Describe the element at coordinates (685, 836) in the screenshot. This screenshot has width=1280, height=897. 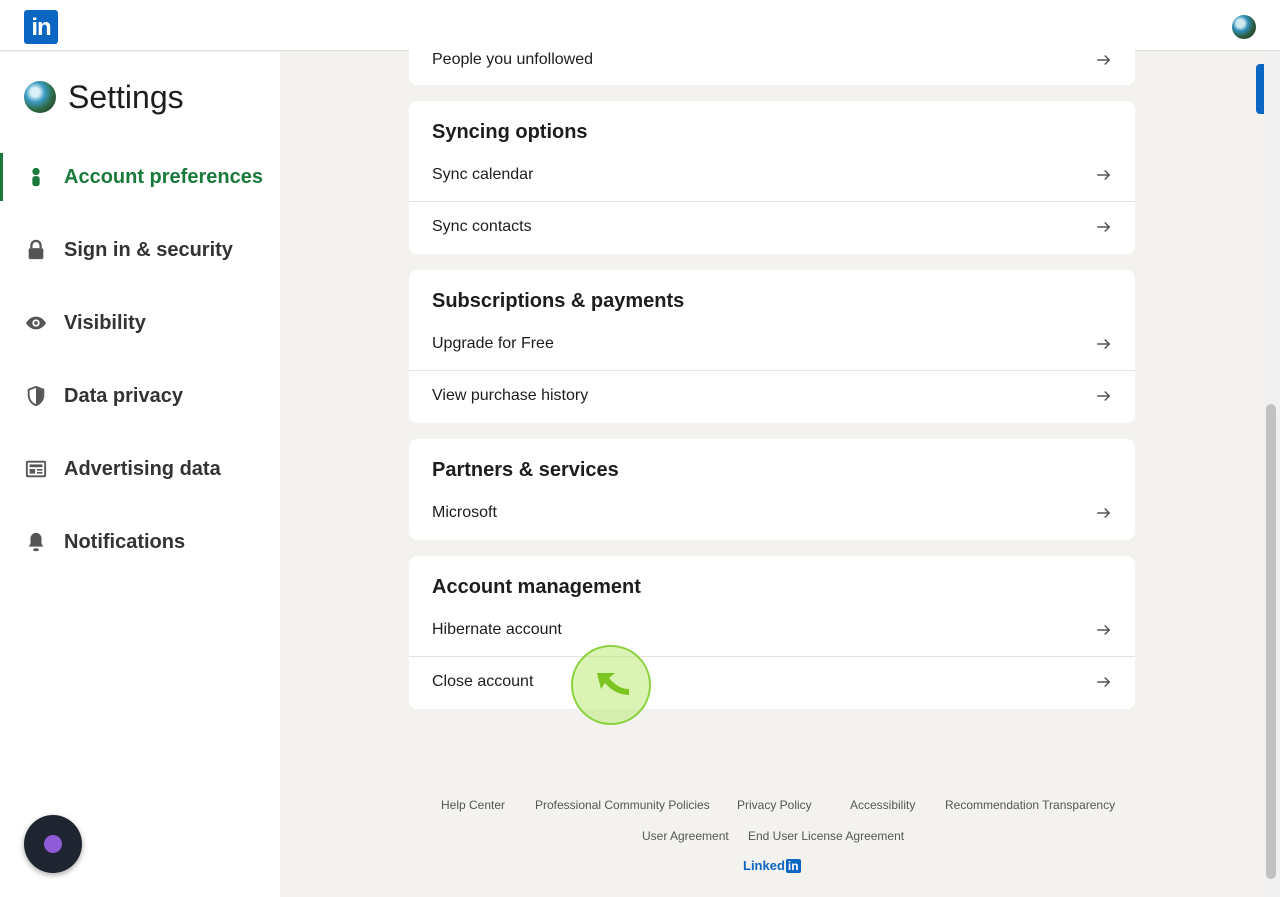
I see `footer-link-user-agreement: User Agreement` at that location.